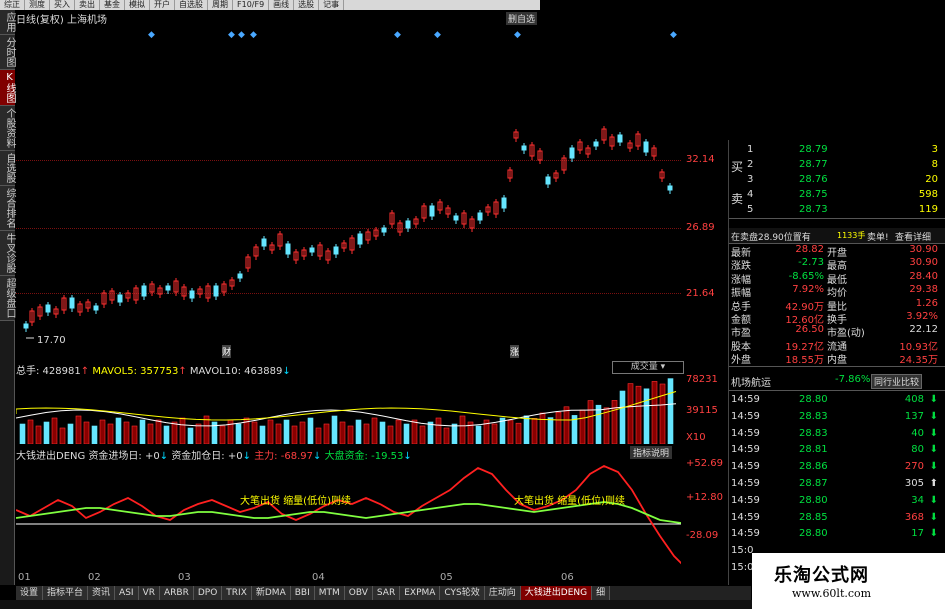 This screenshot has height=609, width=945. I want to click on indicator-help-button: 指标说明, so click(651, 452).